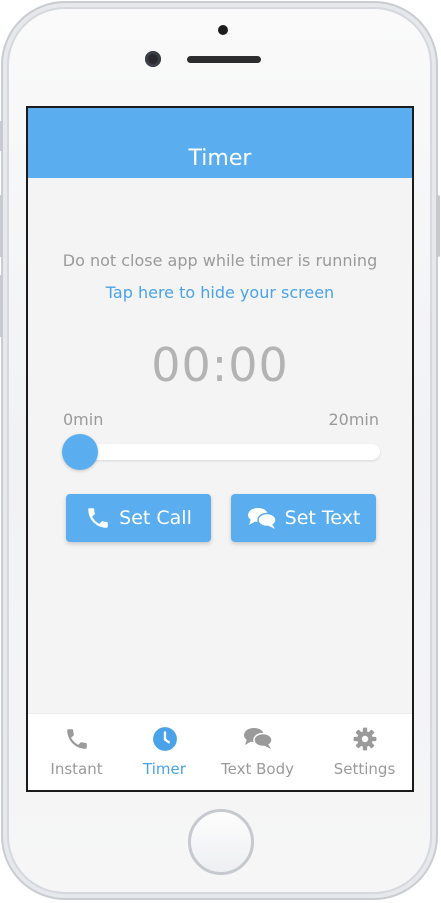 The height and width of the screenshot is (903, 441). What do you see at coordinates (230, 452) in the screenshot?
I see `timer-slider-track` at bounding box center [230, 452].